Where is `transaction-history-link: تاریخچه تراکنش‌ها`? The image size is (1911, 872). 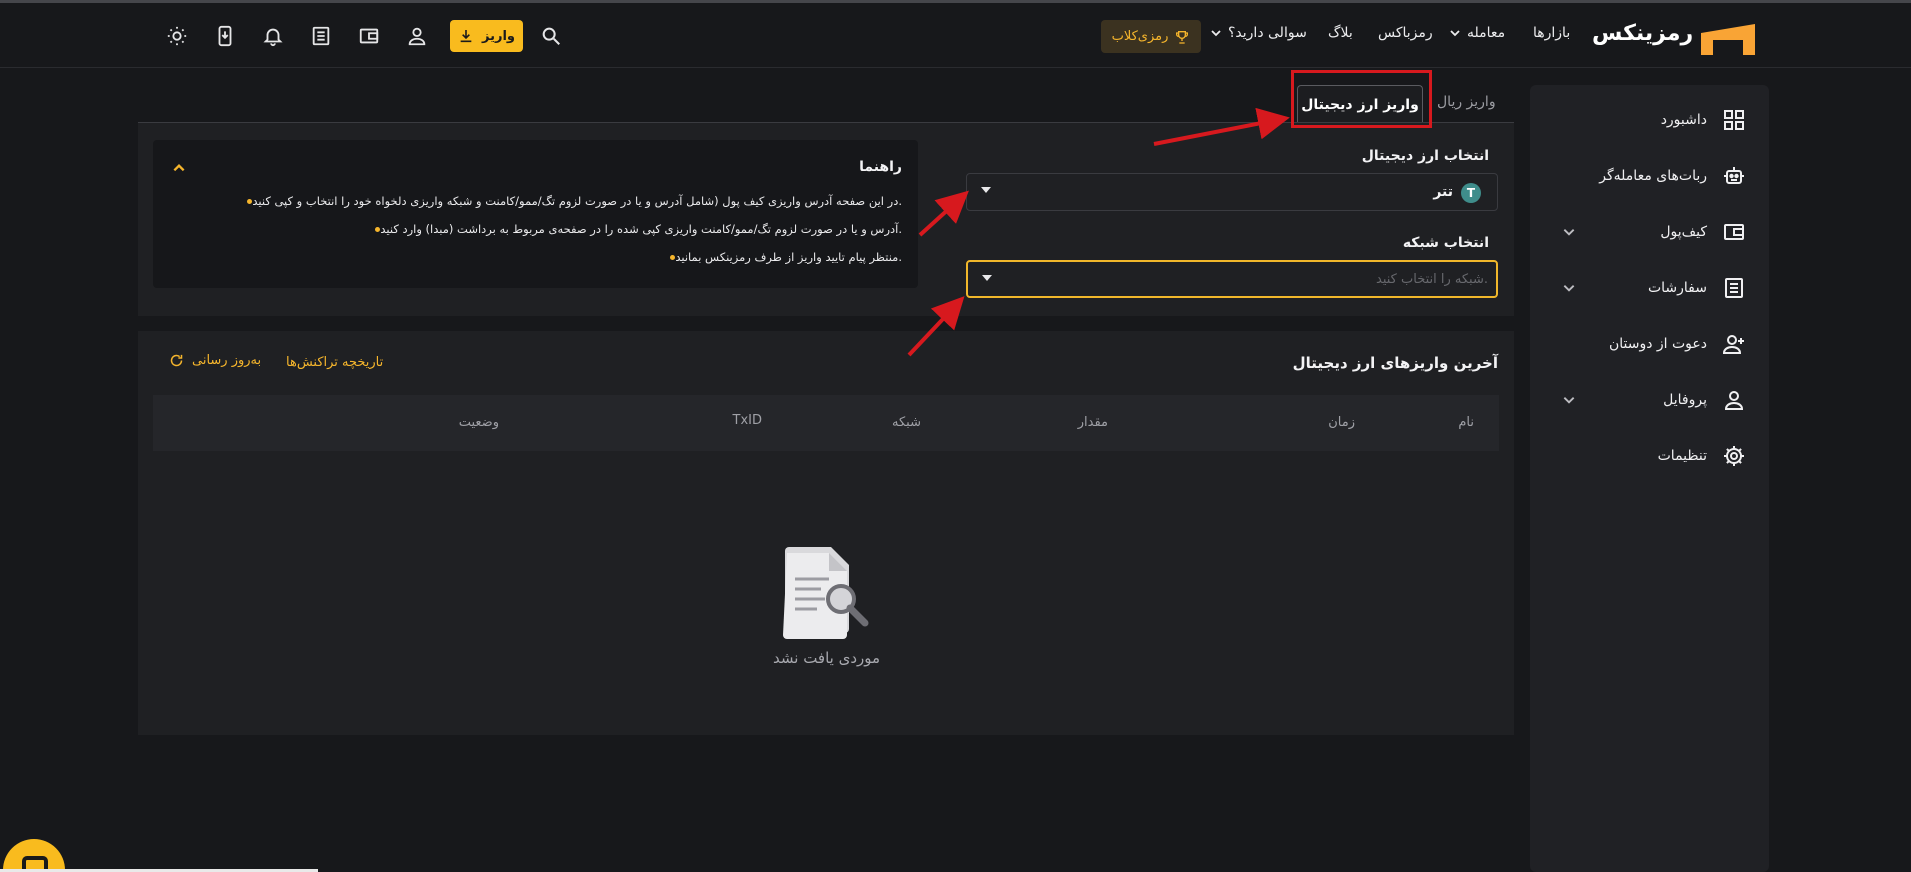 transaction-history-link: تاریخچه تراکنش‌ها is located at coordinates (334, 362).